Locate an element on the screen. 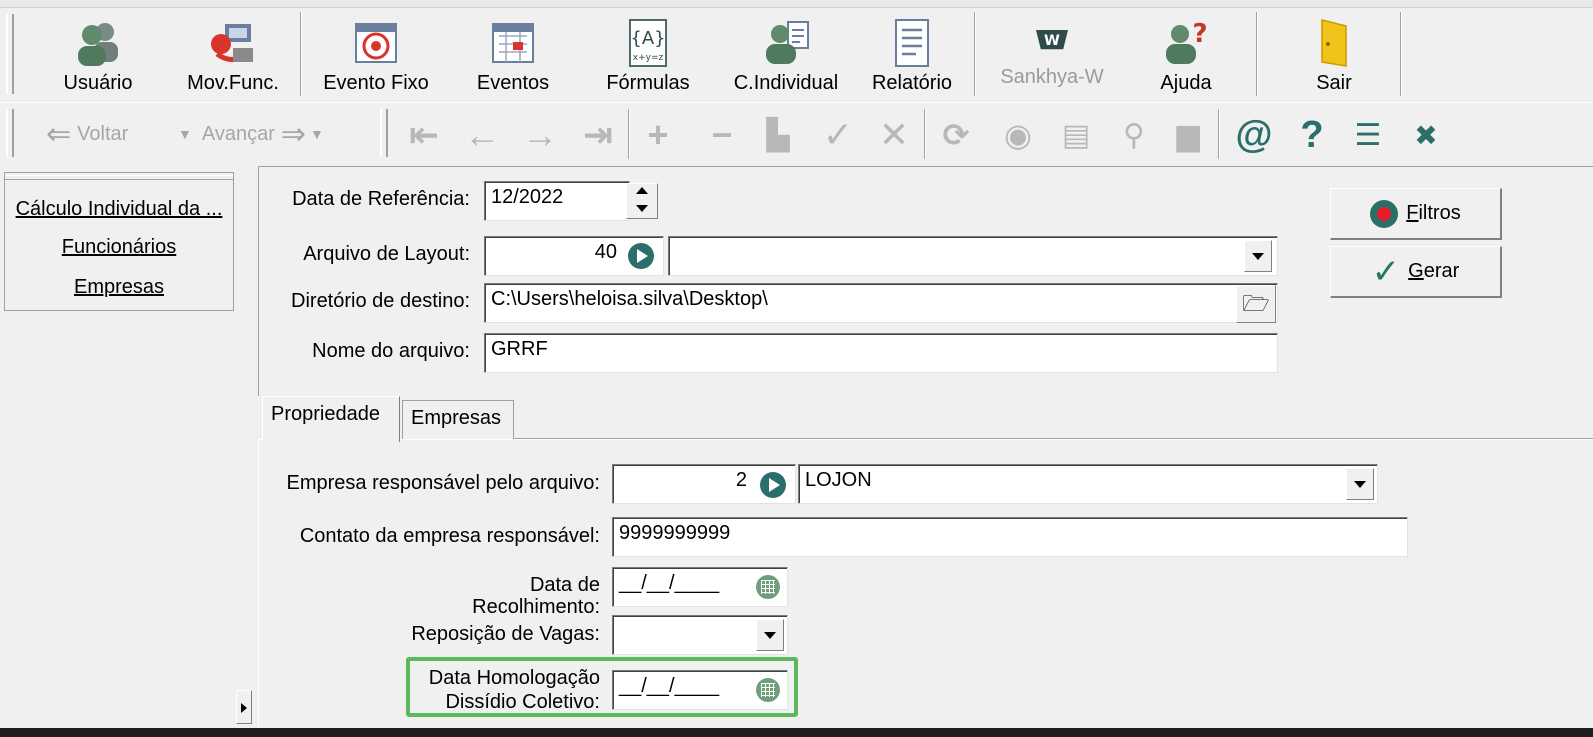 This screenshot has width=1593, height=737. contato-empresa-input: 9999999999 is located at coordinates (1010, 537).